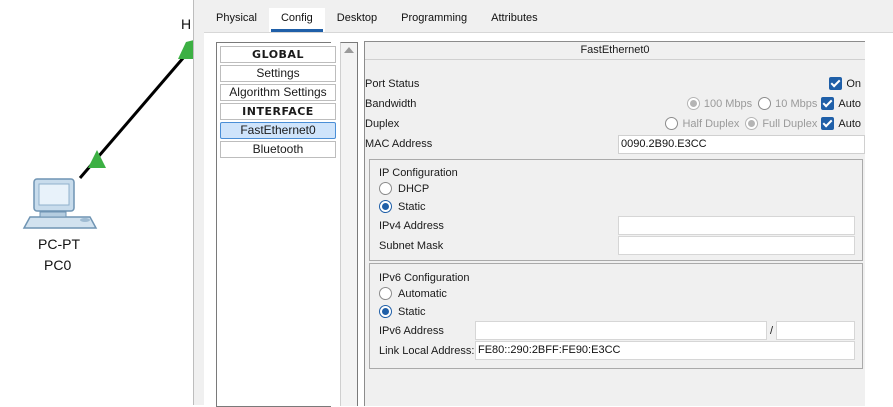 Image resolution: width=893 pixels, height=407 pixels. What do you see at coordinates (278, 73) in the screenshot?
I see `nav-item-settings: Settings` at bounding box center [278, 73].